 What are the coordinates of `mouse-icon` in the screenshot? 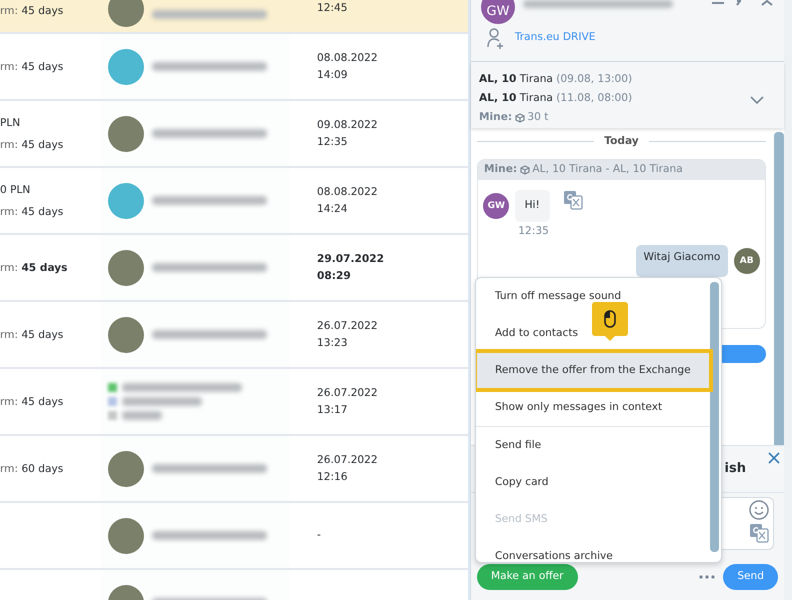 It's located at (610, 319).